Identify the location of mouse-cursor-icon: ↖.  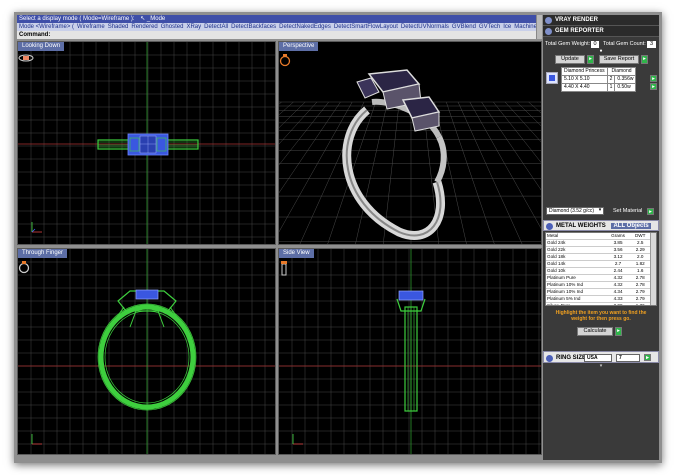
(143, 19).